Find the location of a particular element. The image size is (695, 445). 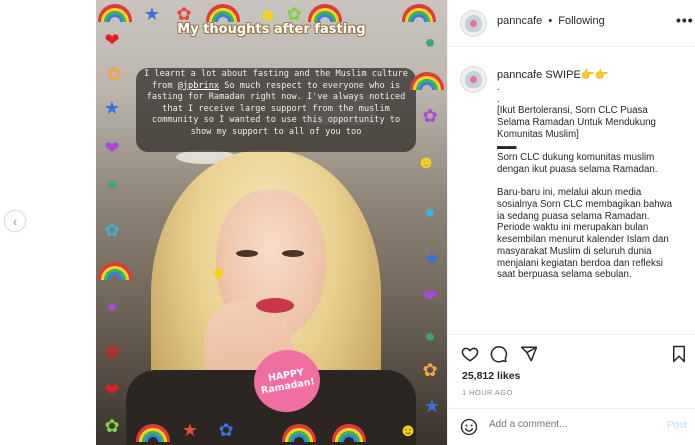

person-left-eye is located at coordinates (247, 253).